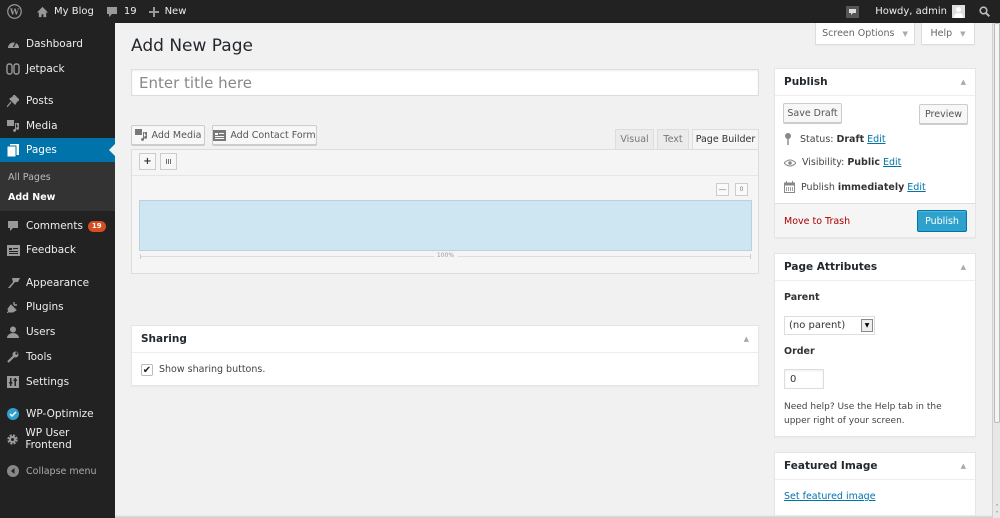 The height and width of the screenshot is (518, 1000). I want to click on page-scrollbar: ˄ ˅, so click(996, 270).